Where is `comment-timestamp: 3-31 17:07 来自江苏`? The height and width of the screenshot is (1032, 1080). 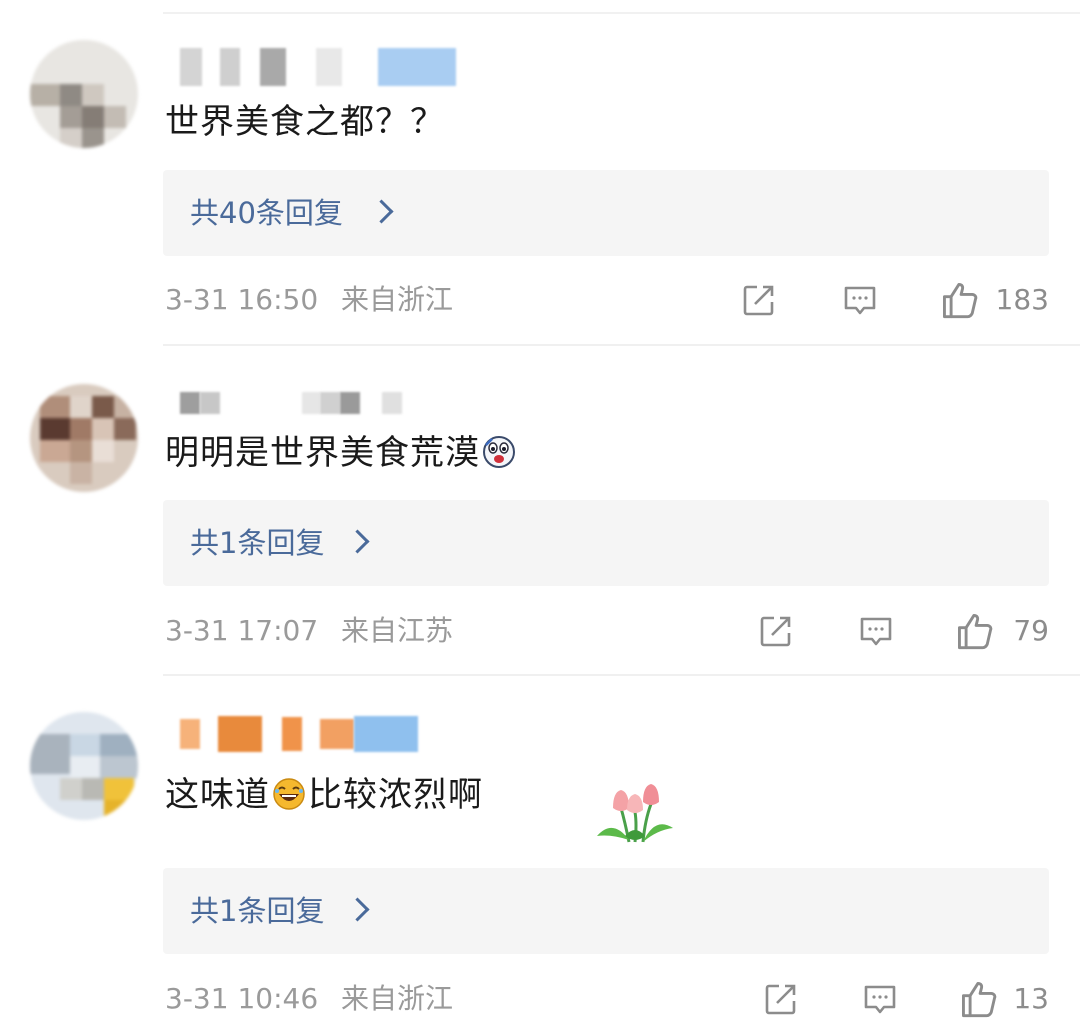
comment-timestamp: 3-31 17:07 来自江苏 is located at coordinates (309, 631).